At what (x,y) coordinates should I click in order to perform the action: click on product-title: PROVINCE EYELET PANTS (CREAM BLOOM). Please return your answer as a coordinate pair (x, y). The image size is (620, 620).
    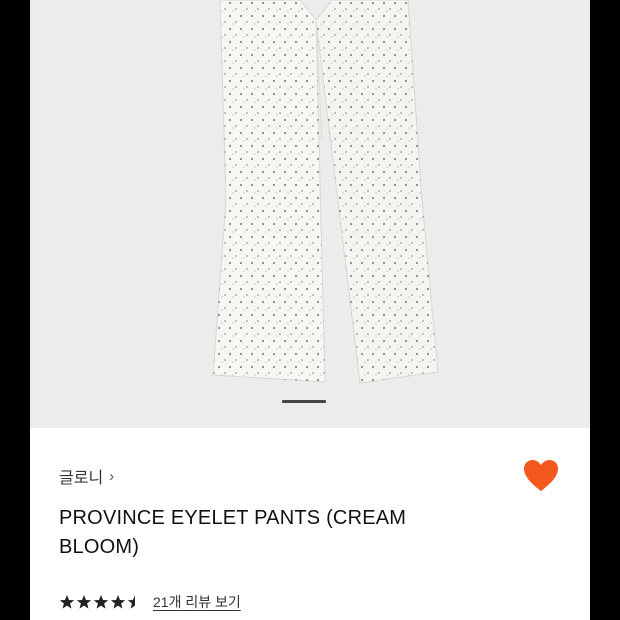
    Looking at the image, I should click on (269, 533).